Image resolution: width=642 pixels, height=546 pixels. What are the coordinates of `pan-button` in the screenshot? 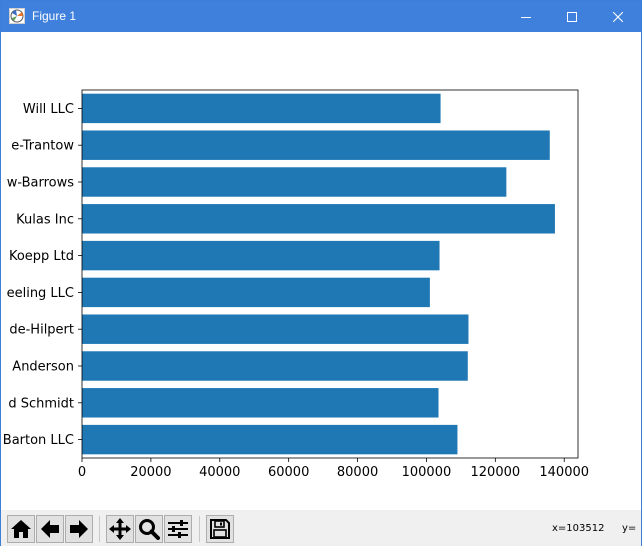 It's located at (120, 529).